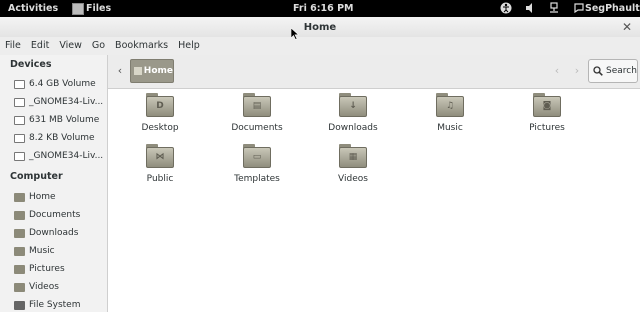 This screenshot has height=312, width=640. I want to click on folder-icon: ⋈, so click(160, 156).